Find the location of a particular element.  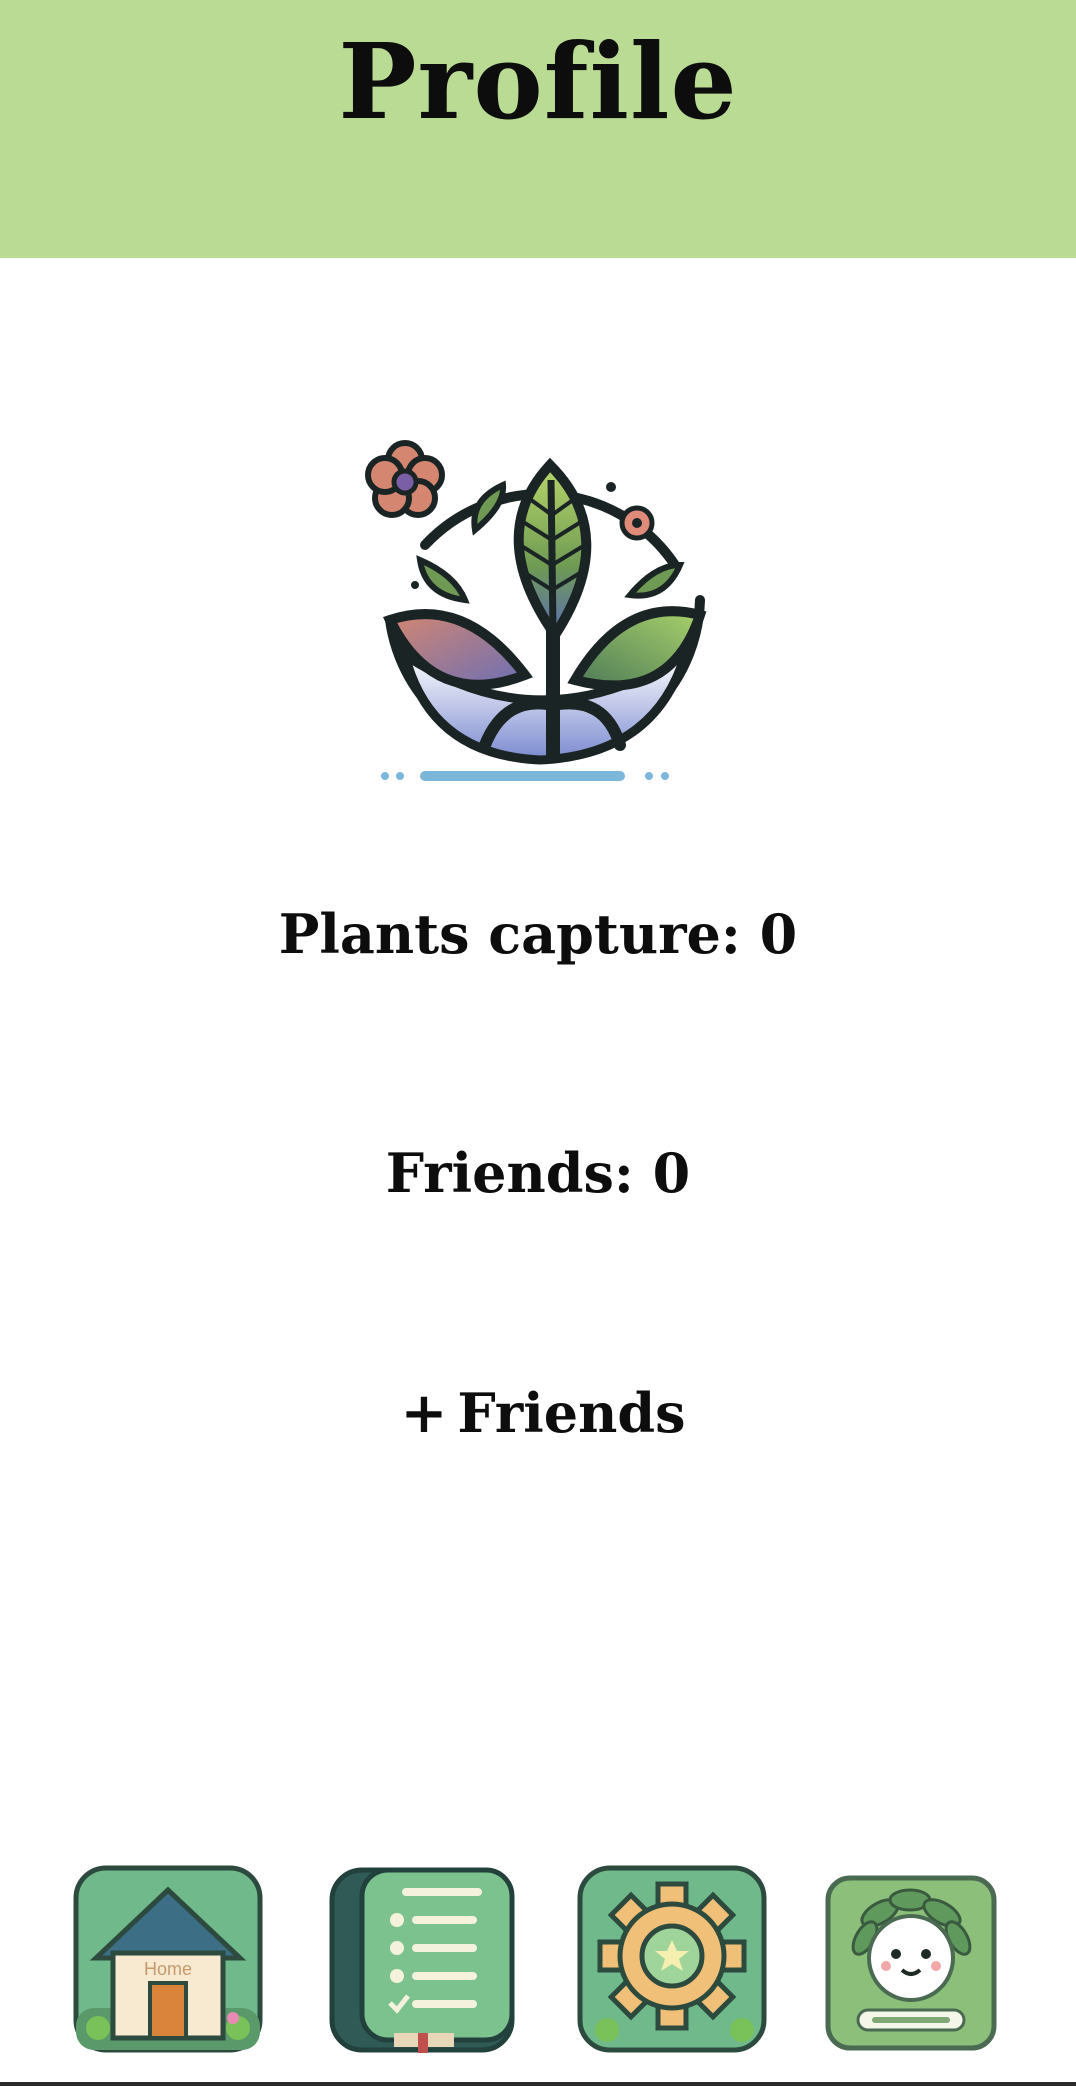

header-bar: Profile is located at coordinates (538, 129).